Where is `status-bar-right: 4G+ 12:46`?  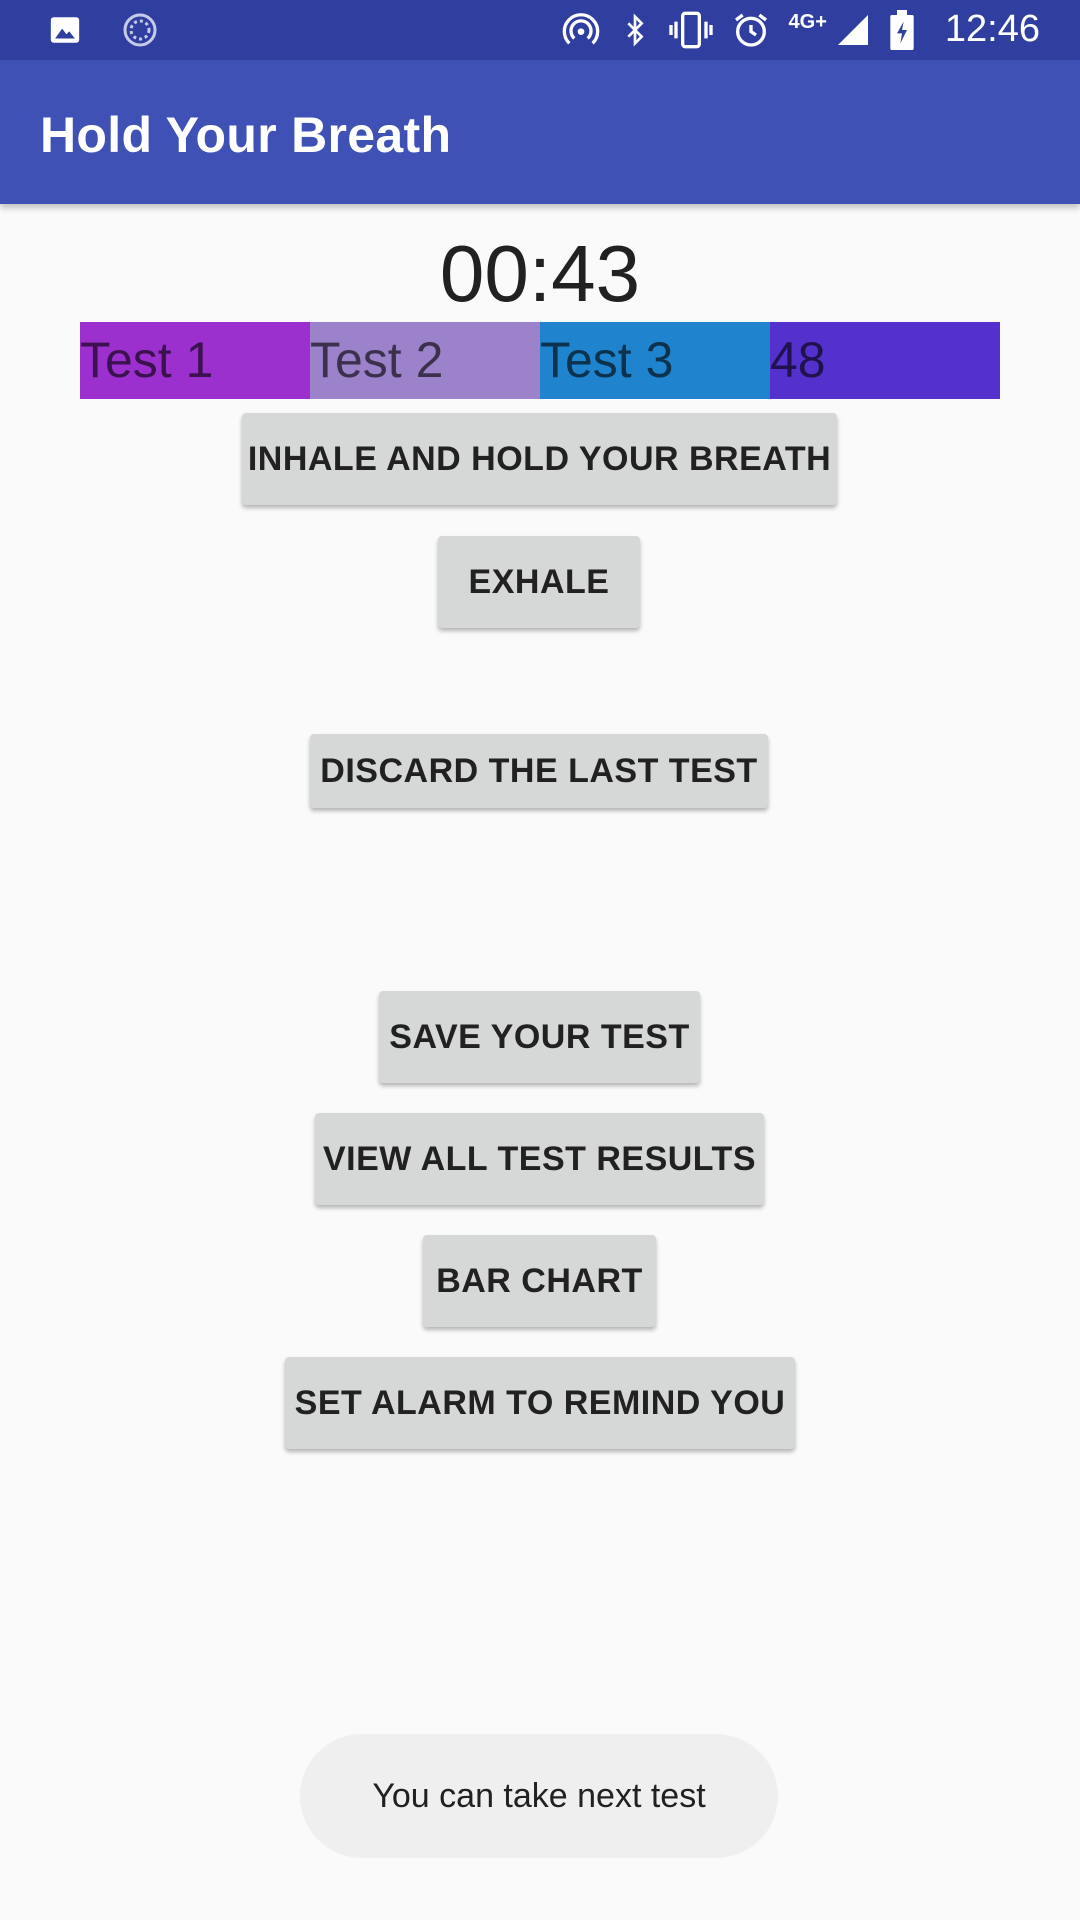 status-bar-right: 4G+ 12:46 is located at coordinates (800, 29).